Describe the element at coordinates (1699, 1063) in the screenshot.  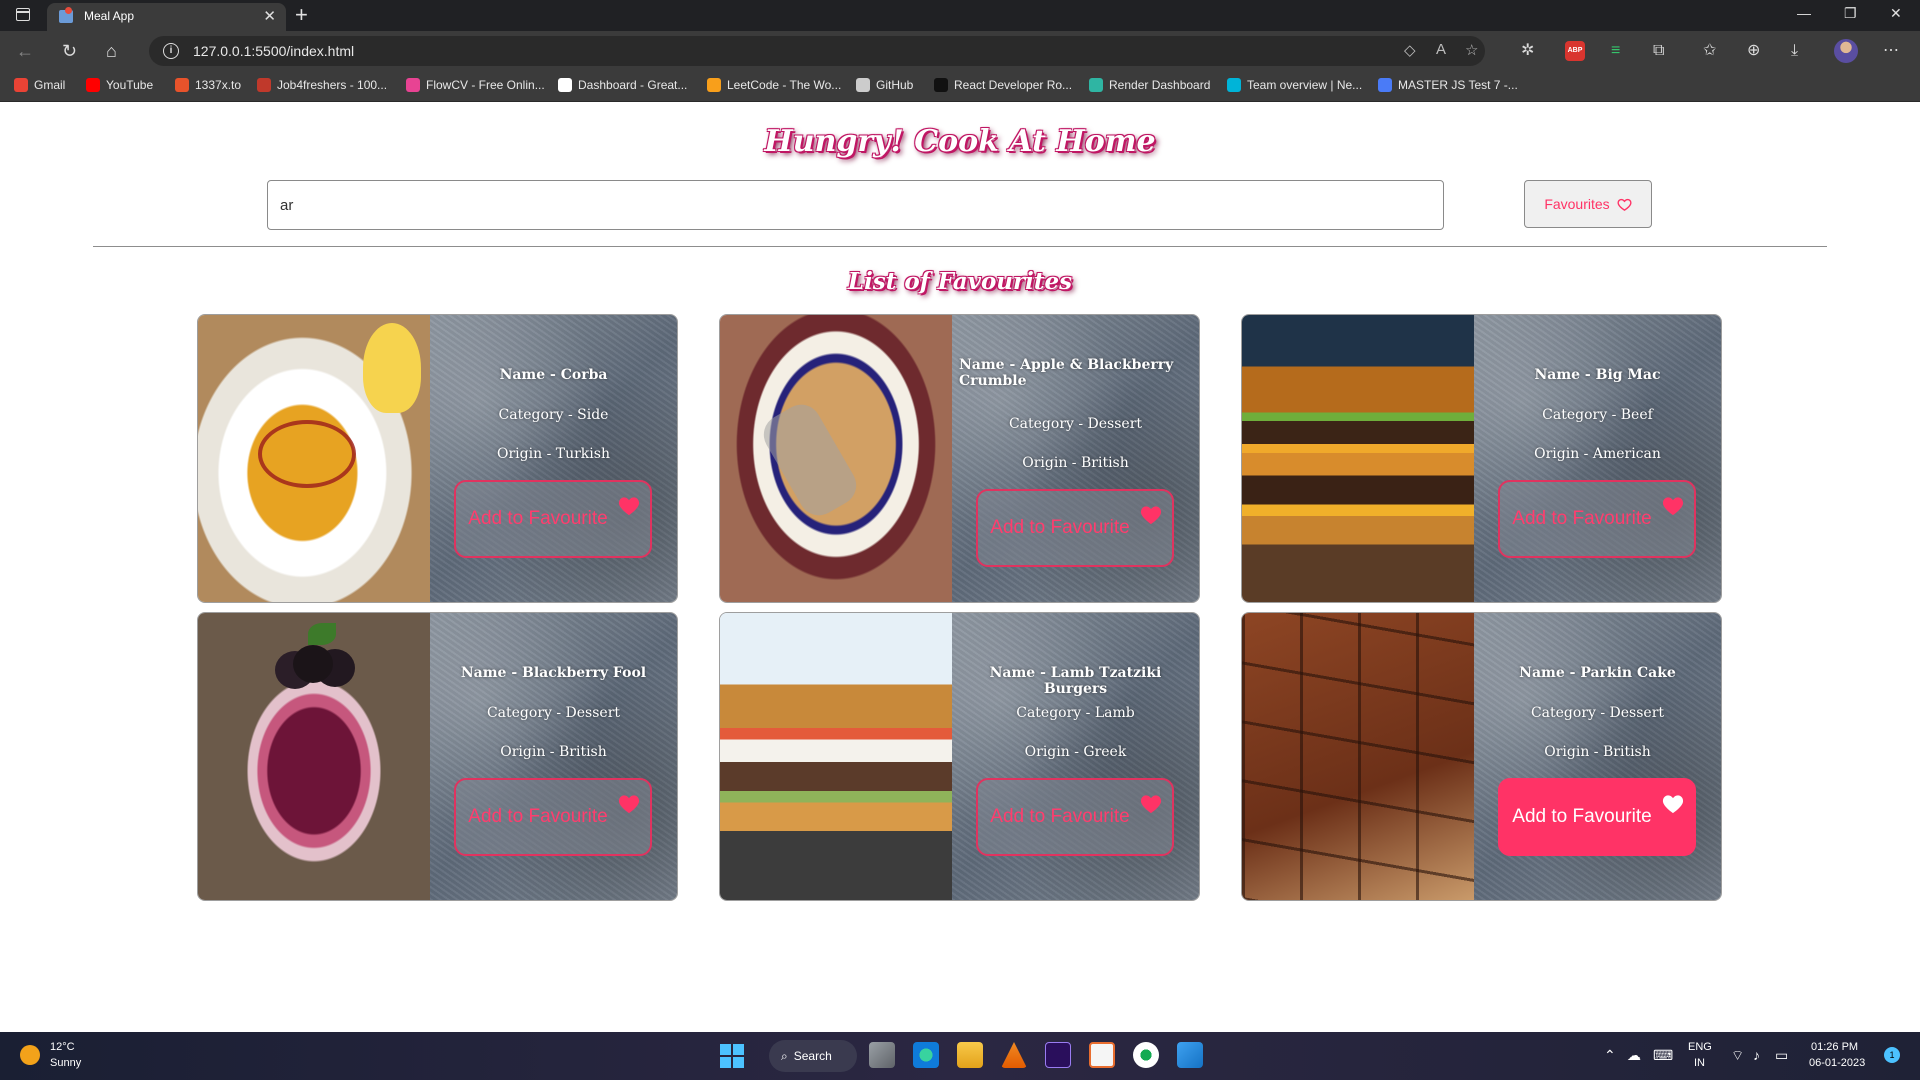
I see `region-indicator: IN` at that location.